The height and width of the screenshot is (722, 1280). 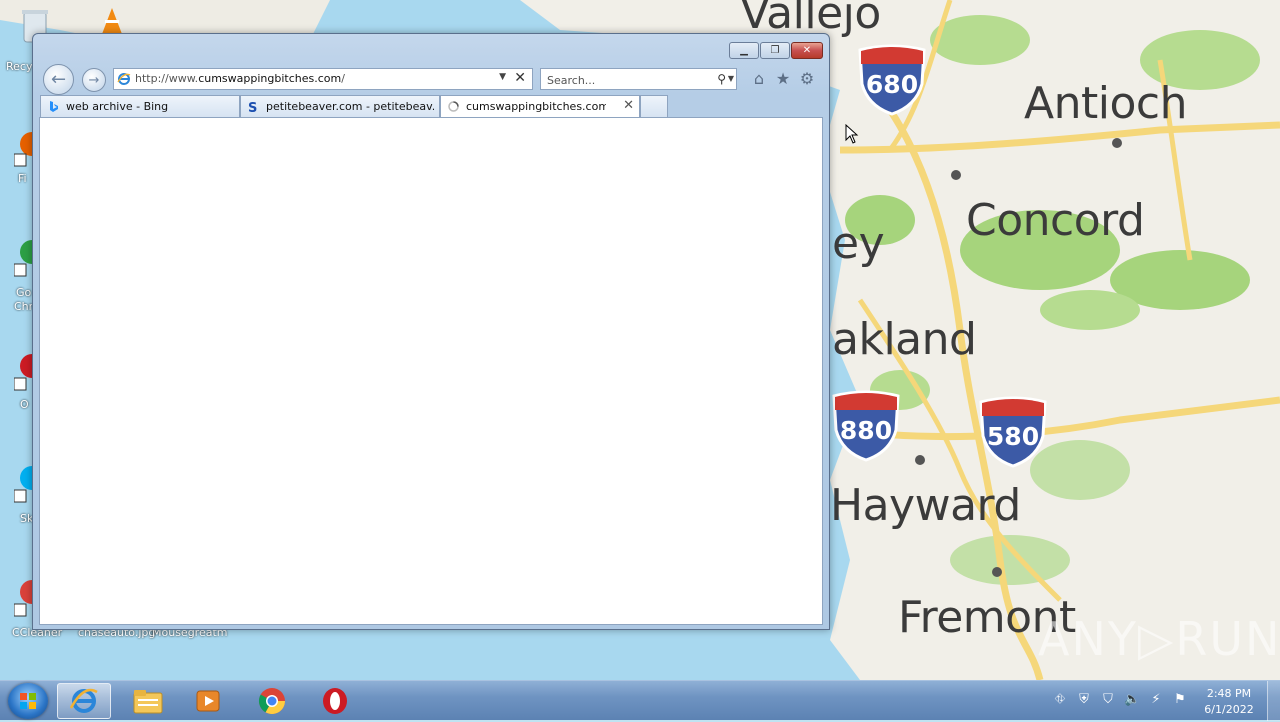 I want to click on tab-bing: web archive - Bing, so click(x=140, y=106).